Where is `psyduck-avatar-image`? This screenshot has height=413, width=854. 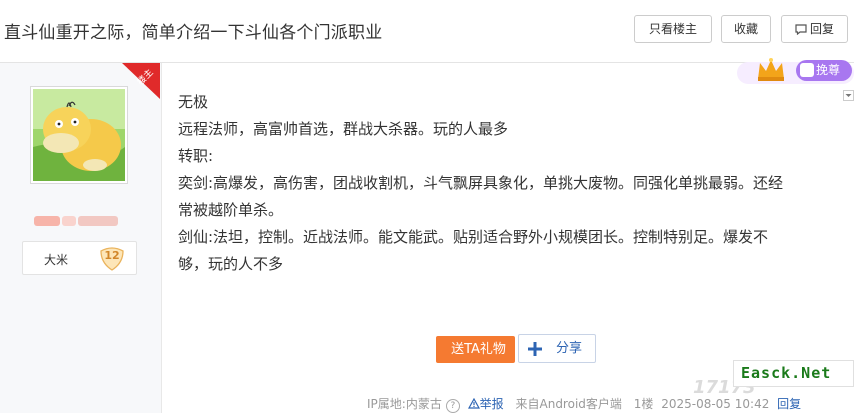 psyduck-avatar-image is located at coordinates (79, 135).